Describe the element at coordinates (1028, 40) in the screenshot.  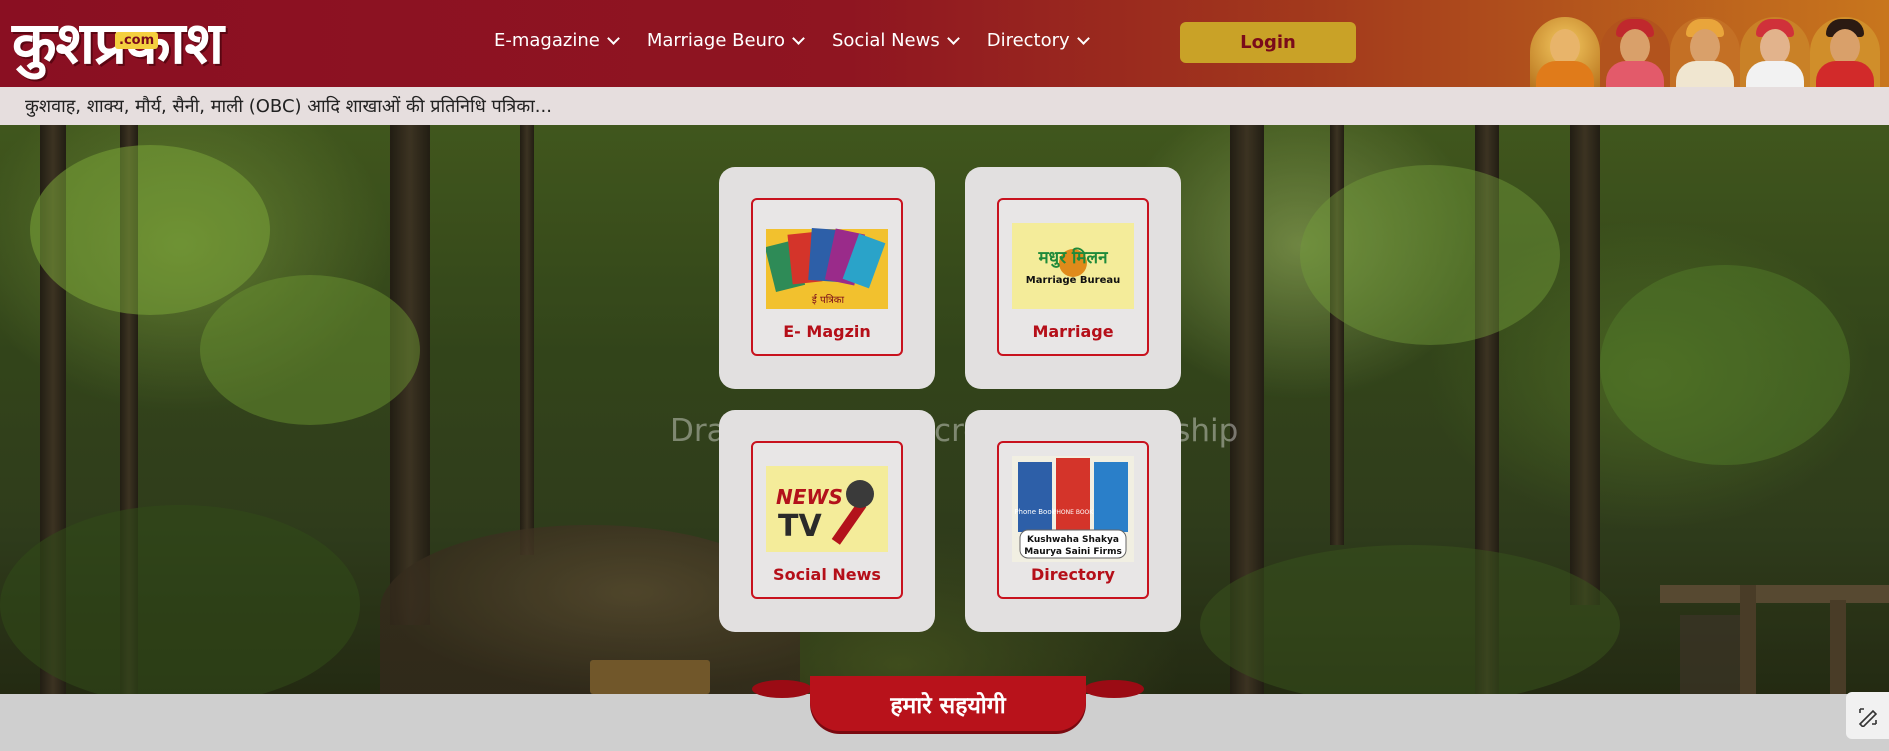
I see `nav-item-label: Directory` at that location.